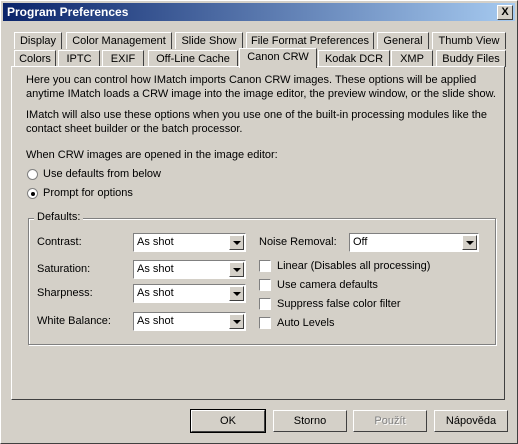 The height and width of the screenshot is (444, 518). What do you see at coordinates (327, 285) in the screenshot?
I see `camera-defaults-label: Use camera defaults` at bounding box center [327, 285].